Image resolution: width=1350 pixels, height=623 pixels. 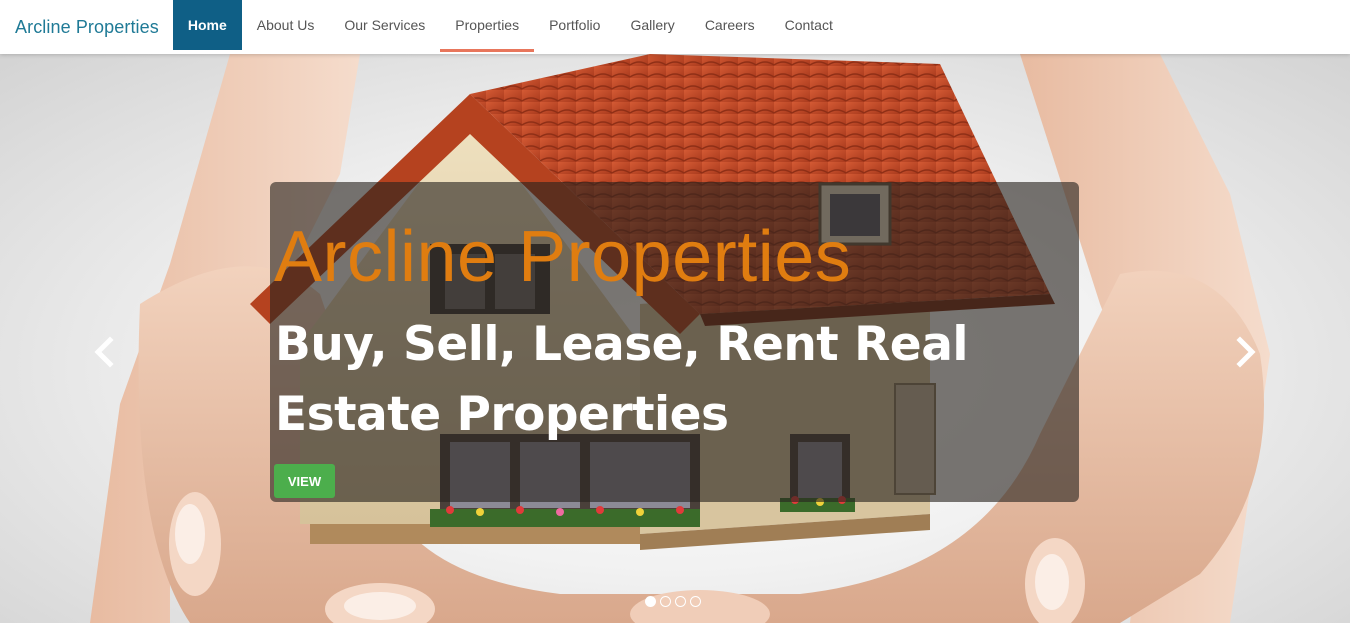 I want to click on nav-item-our-services: Our Services, so click(x=384, y=25).